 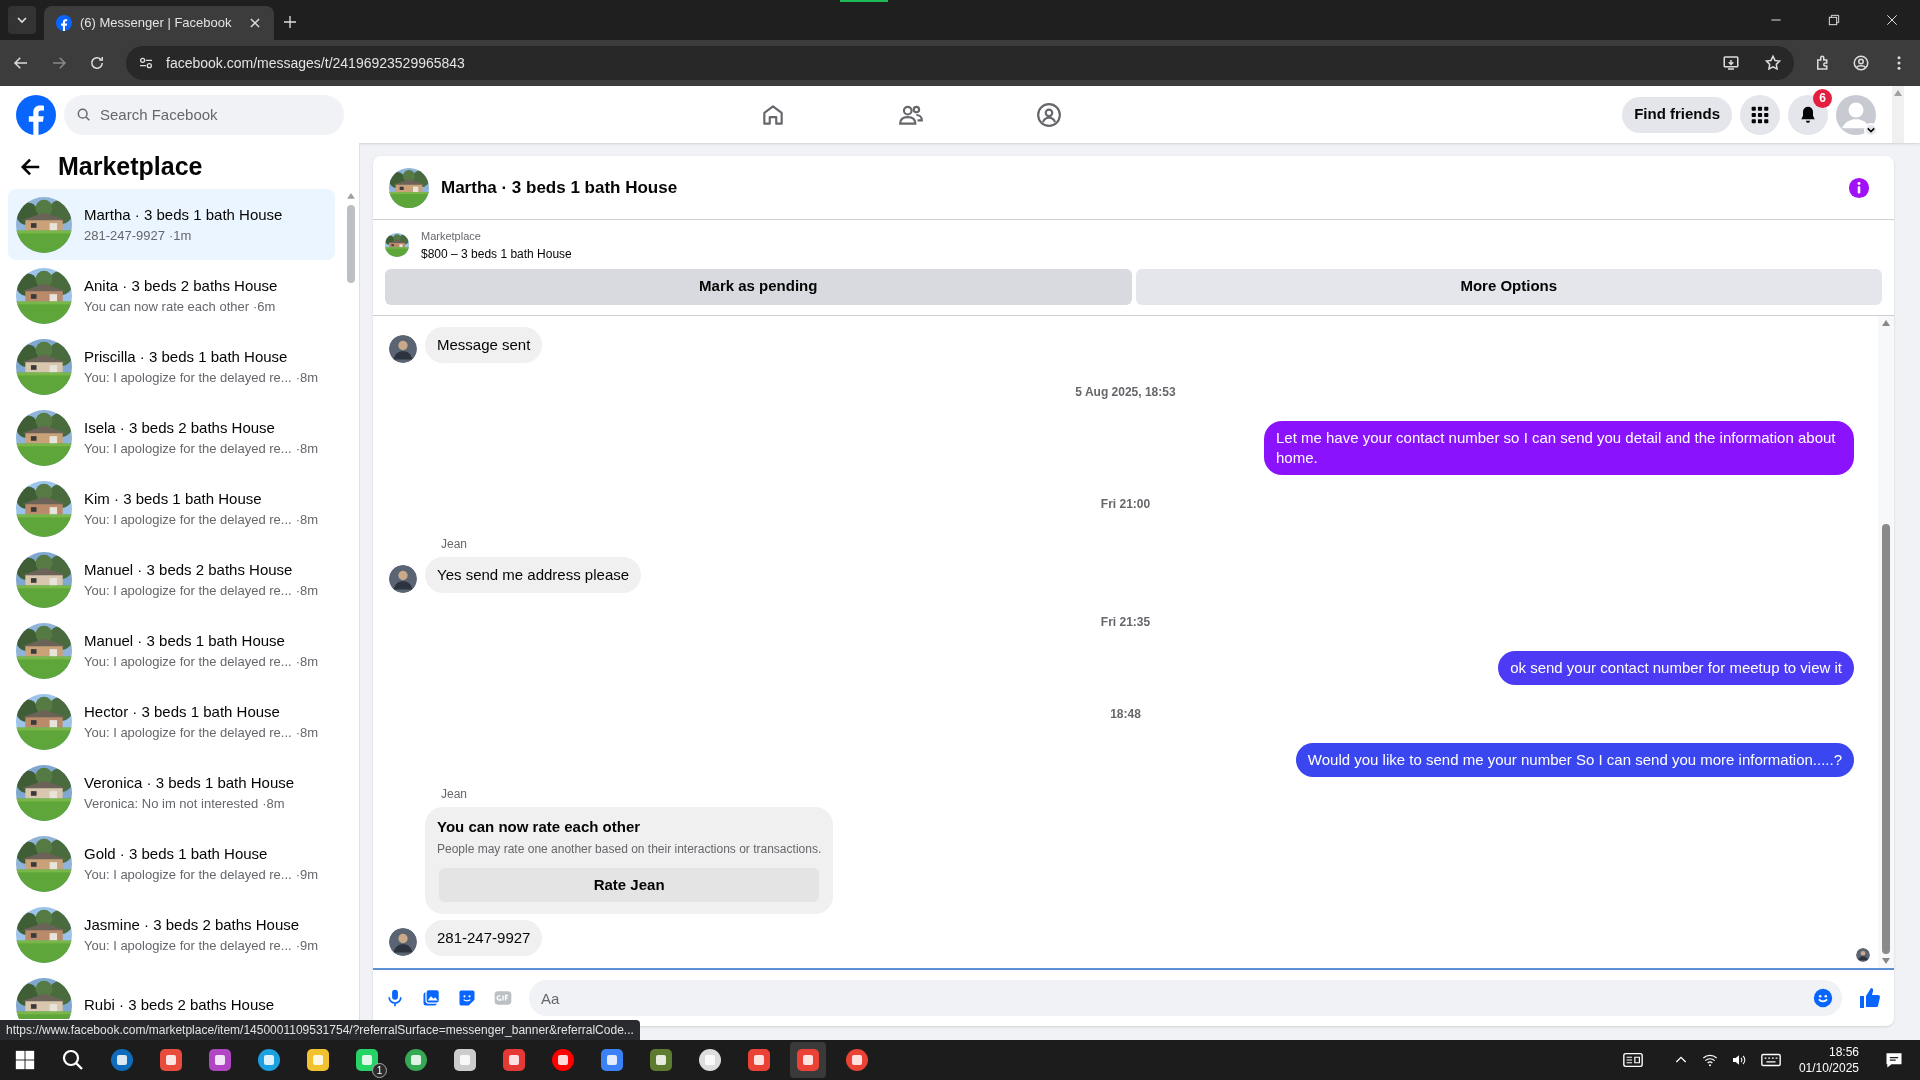 What do you see at coordinates (395, 998) in the screenshot?
I see `microphone-icon` at bounding box center [395, 998].